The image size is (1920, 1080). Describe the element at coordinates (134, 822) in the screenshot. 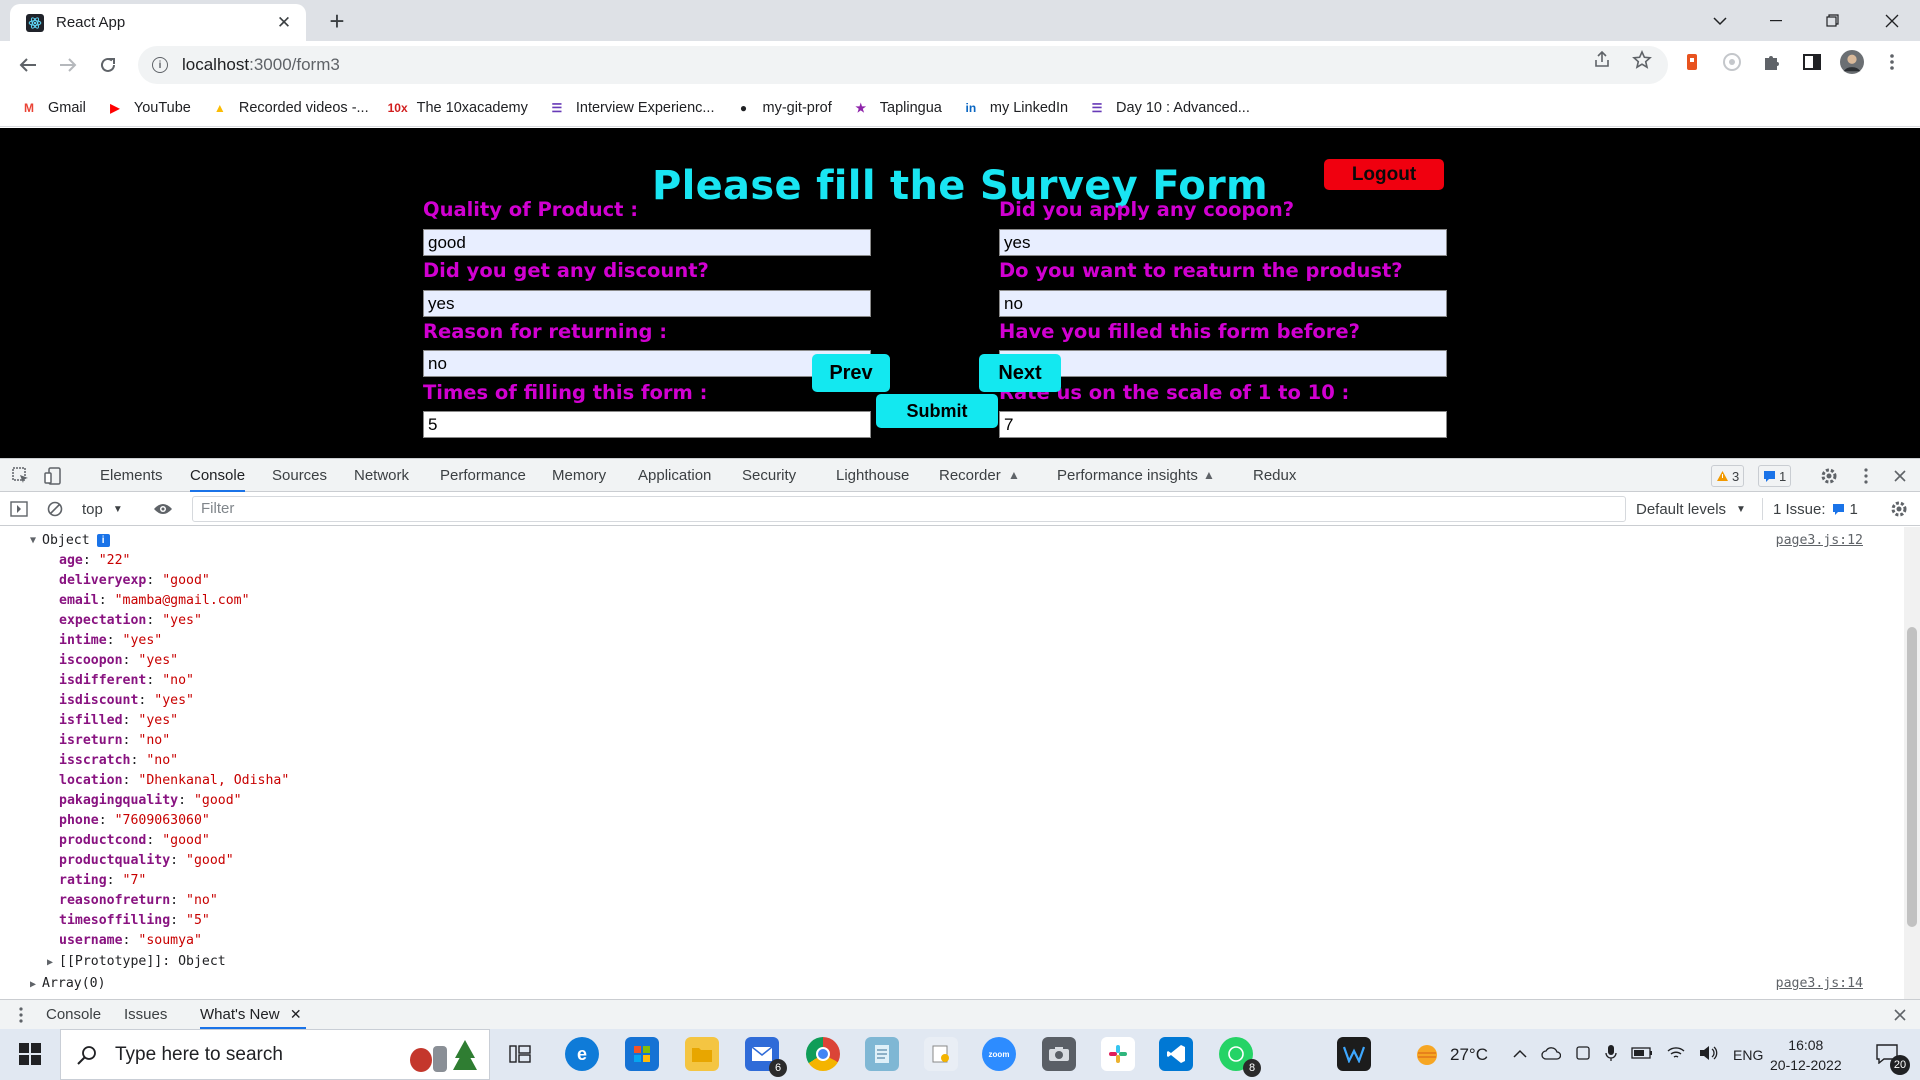

I see `object-property: phone: "7609063060"` at that location.